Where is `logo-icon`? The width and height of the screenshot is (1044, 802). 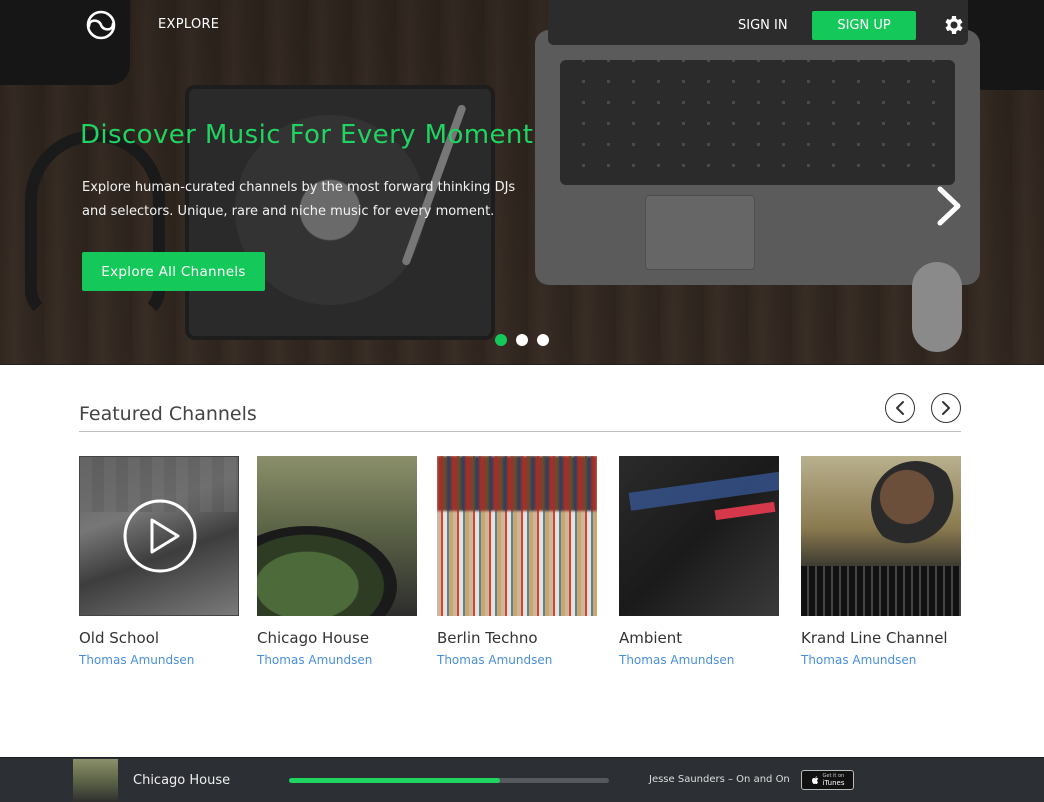
logo-icon is located at coordinates (101, 25).